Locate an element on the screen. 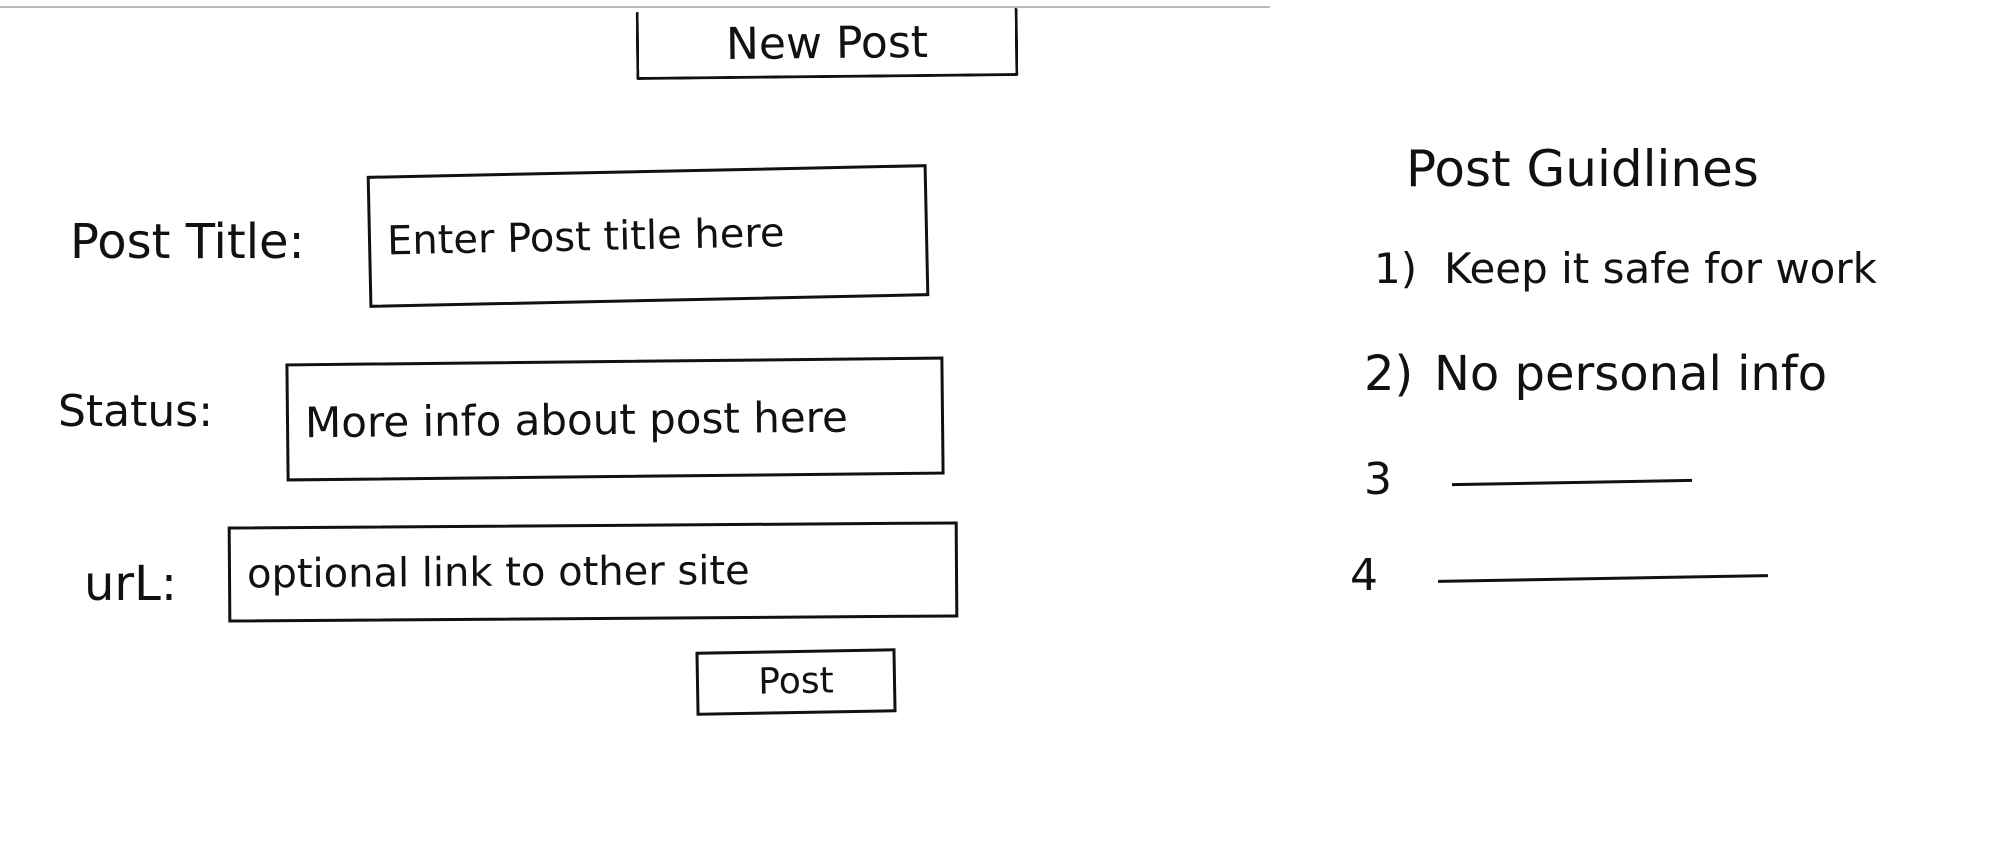 The width and height of the screenshot is (2000, 868). guidelines-title: Post Guidlines is located at coordinates (1582, 169).